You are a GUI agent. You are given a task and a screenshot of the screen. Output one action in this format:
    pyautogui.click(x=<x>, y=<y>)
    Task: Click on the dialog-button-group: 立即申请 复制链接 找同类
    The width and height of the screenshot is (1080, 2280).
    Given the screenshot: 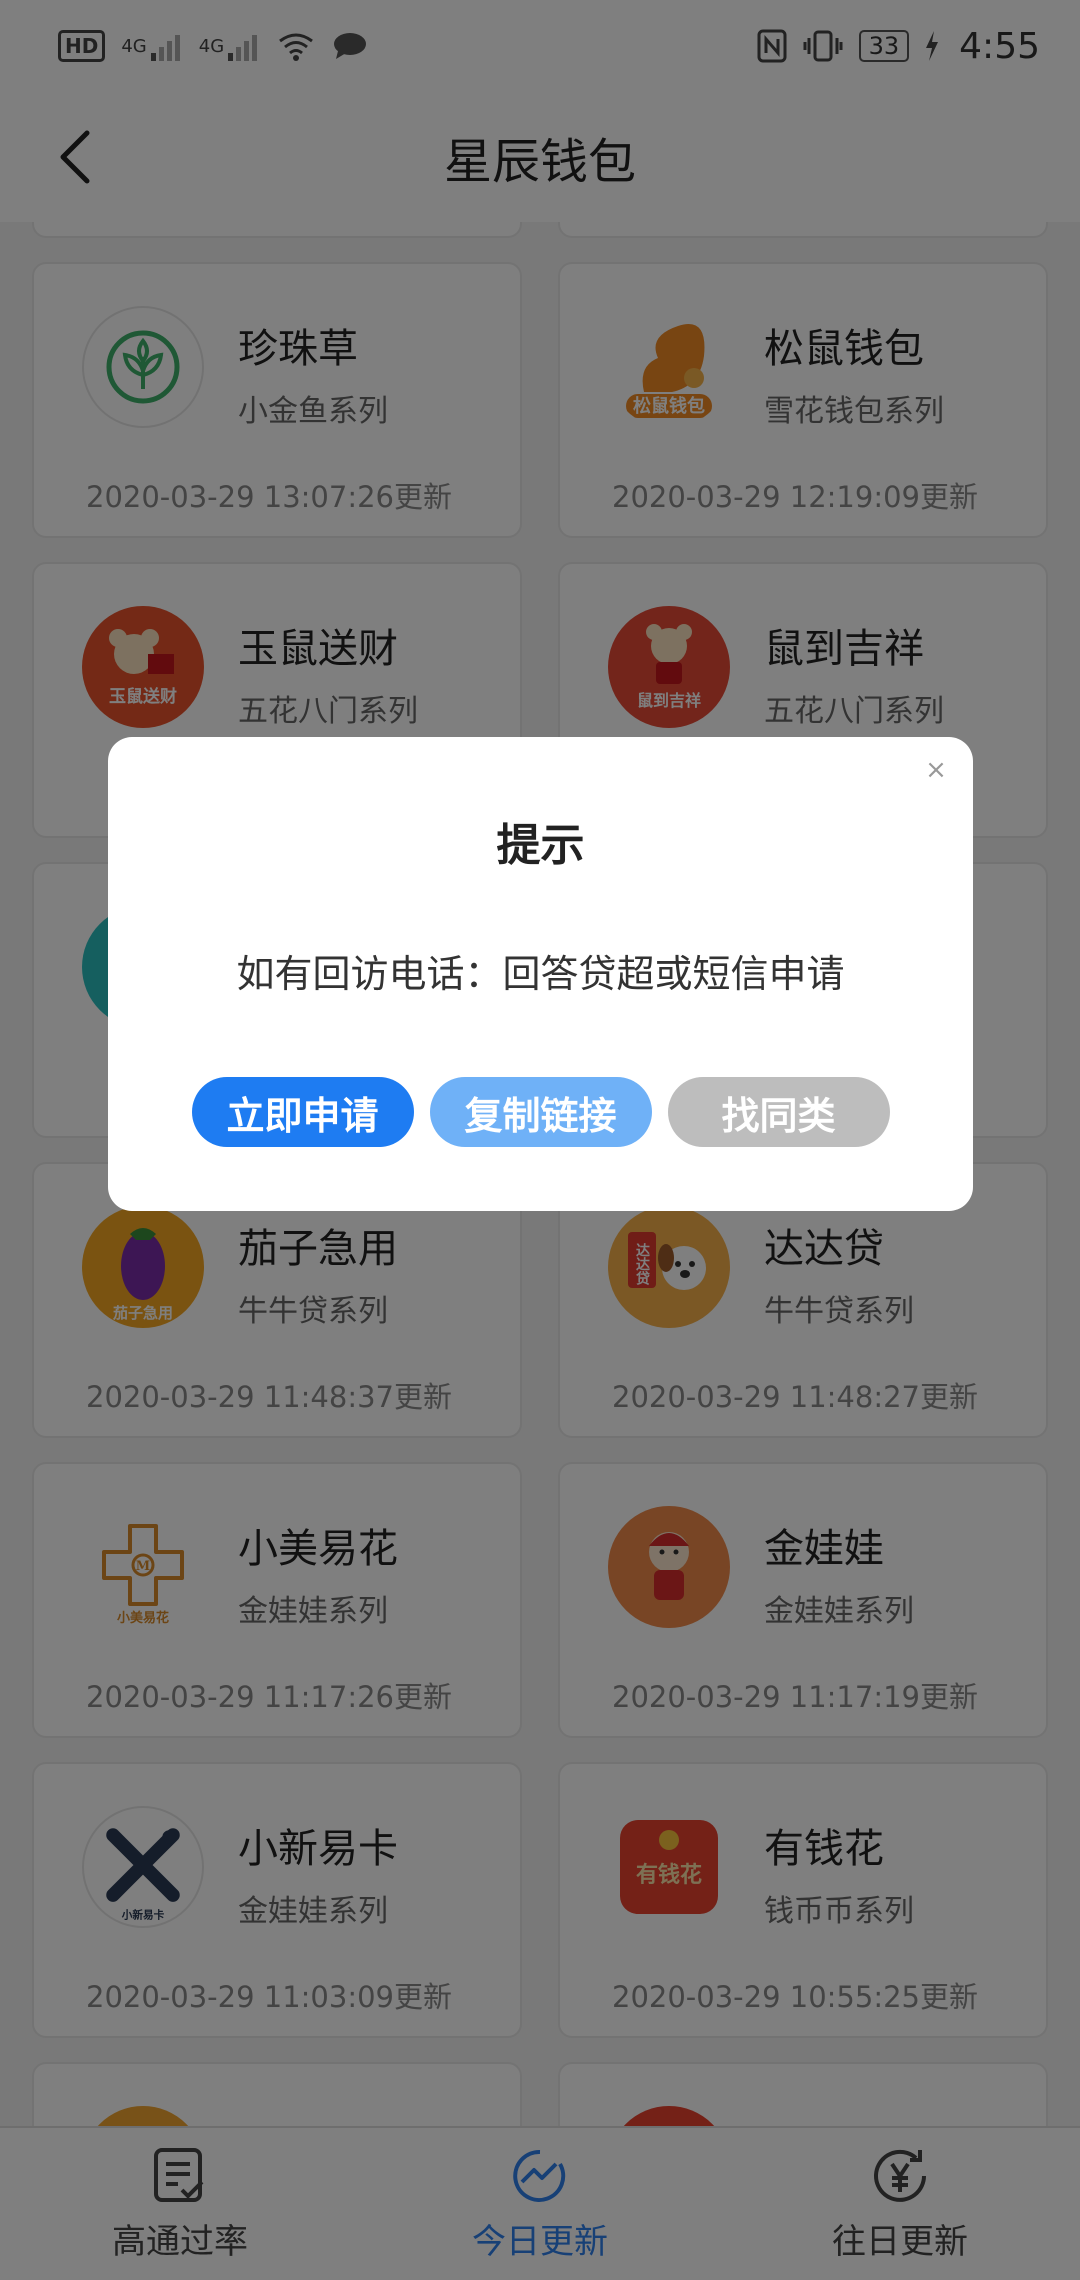 What is the action you would take?
    pyautogui.click(x=540, y=1112)
    